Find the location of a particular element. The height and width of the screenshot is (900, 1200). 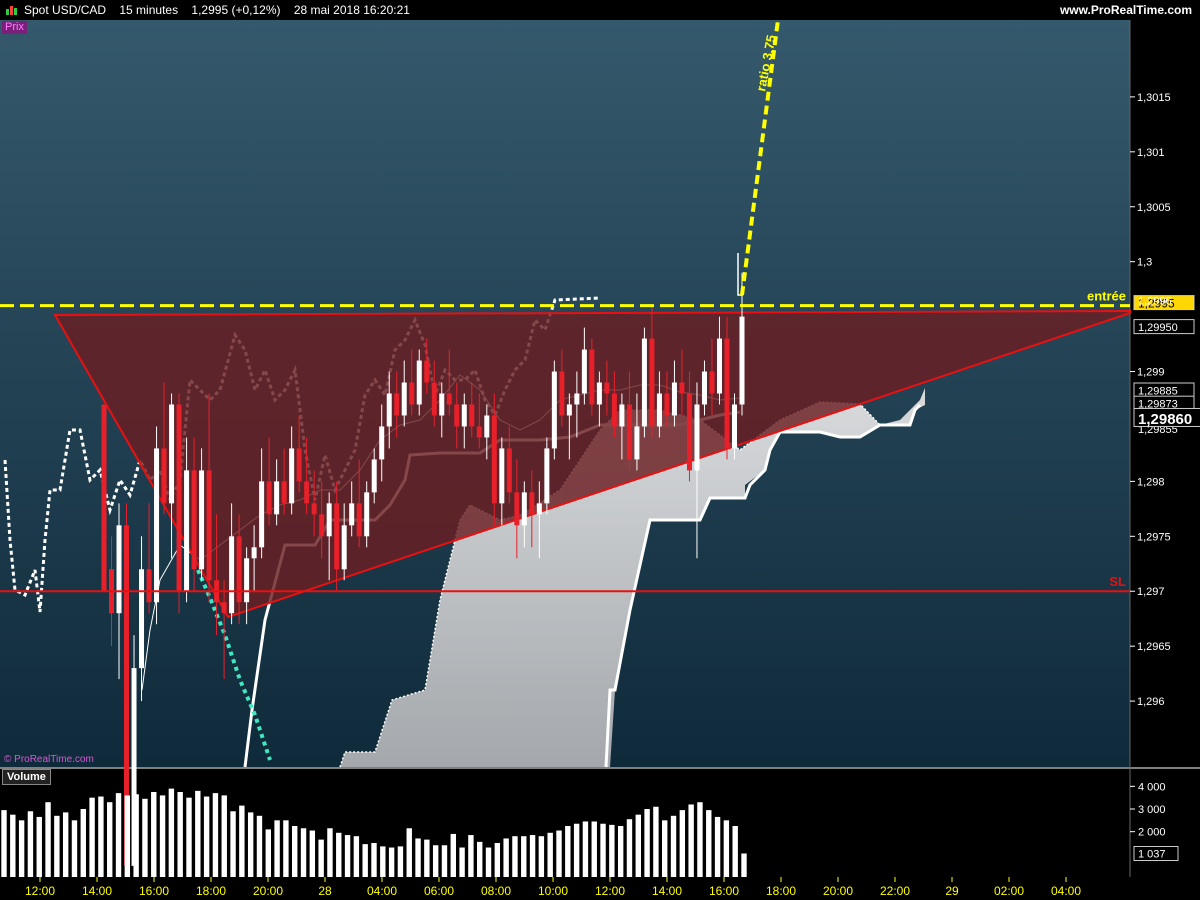

bar-chart-icon is located at coordinates (11, 10).